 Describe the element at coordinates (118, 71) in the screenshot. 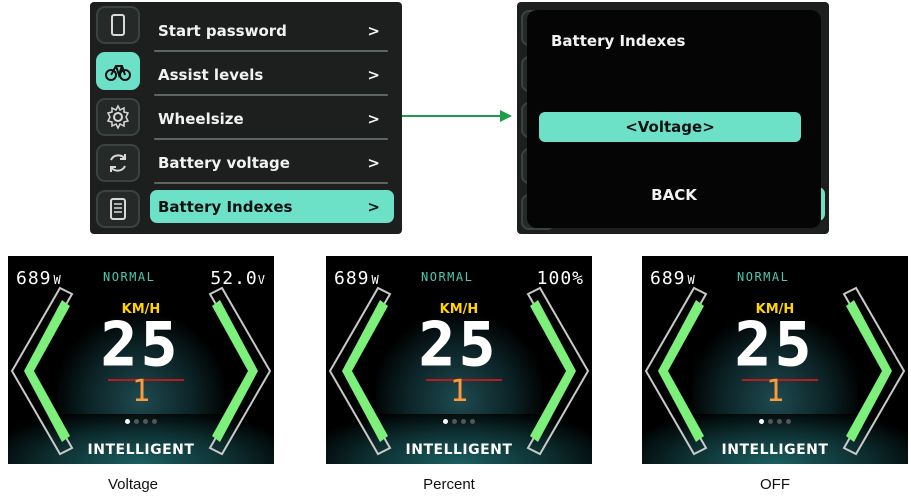

I see `bicycle-icon` at that location.